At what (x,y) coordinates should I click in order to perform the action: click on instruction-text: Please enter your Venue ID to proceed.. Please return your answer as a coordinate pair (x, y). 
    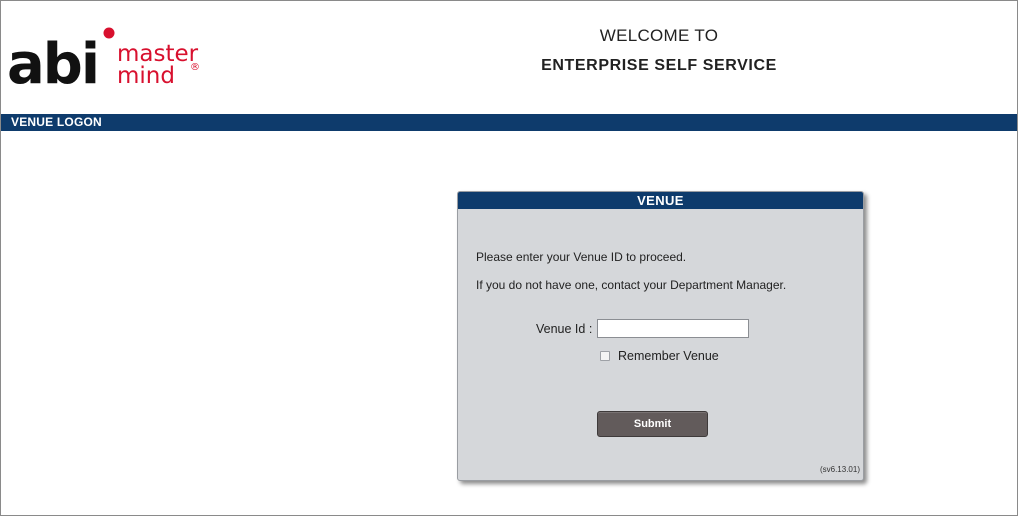
    Looking at the image, I should click on (581, 257).